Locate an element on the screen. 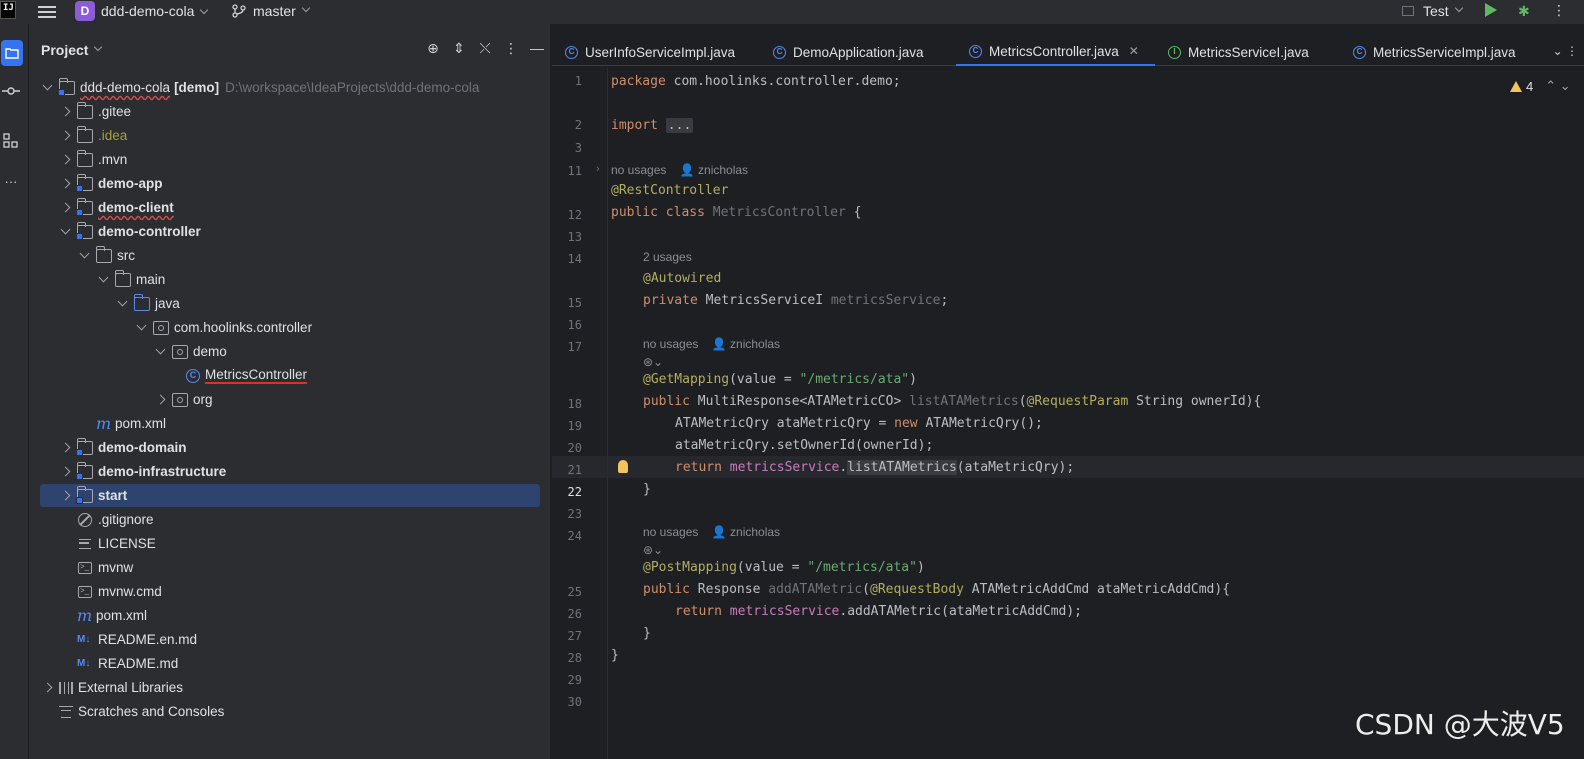  tree-row-demo-app: demo-app is located at coordinates (290, 183).